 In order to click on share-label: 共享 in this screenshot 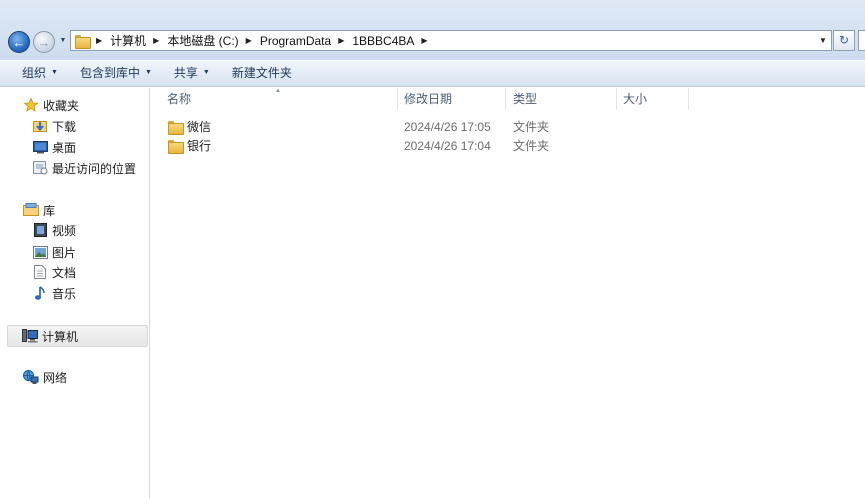, I will do `click(185, 73)`.